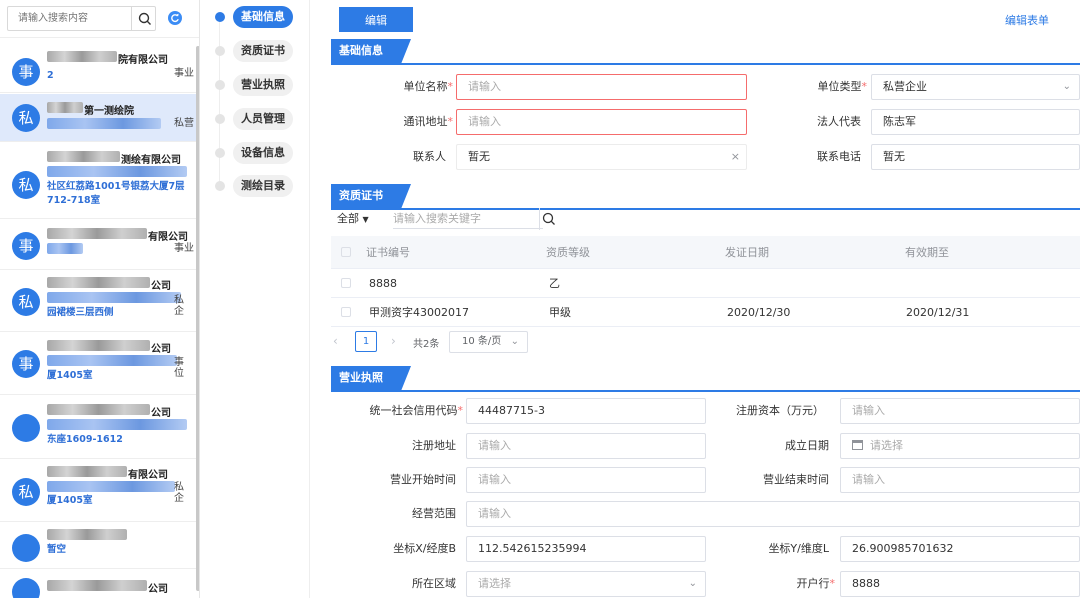  Describe the element at coordinates (335, 341) in the screenshot. I see `chevron-left-icon: ‹` at that location.